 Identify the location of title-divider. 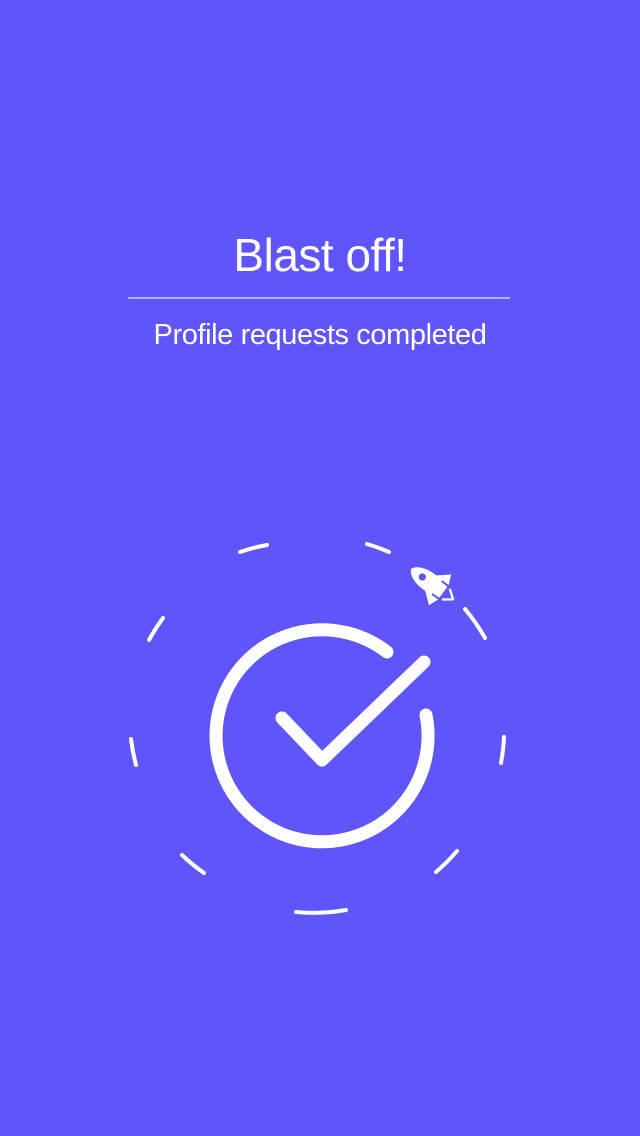
(319, 298).